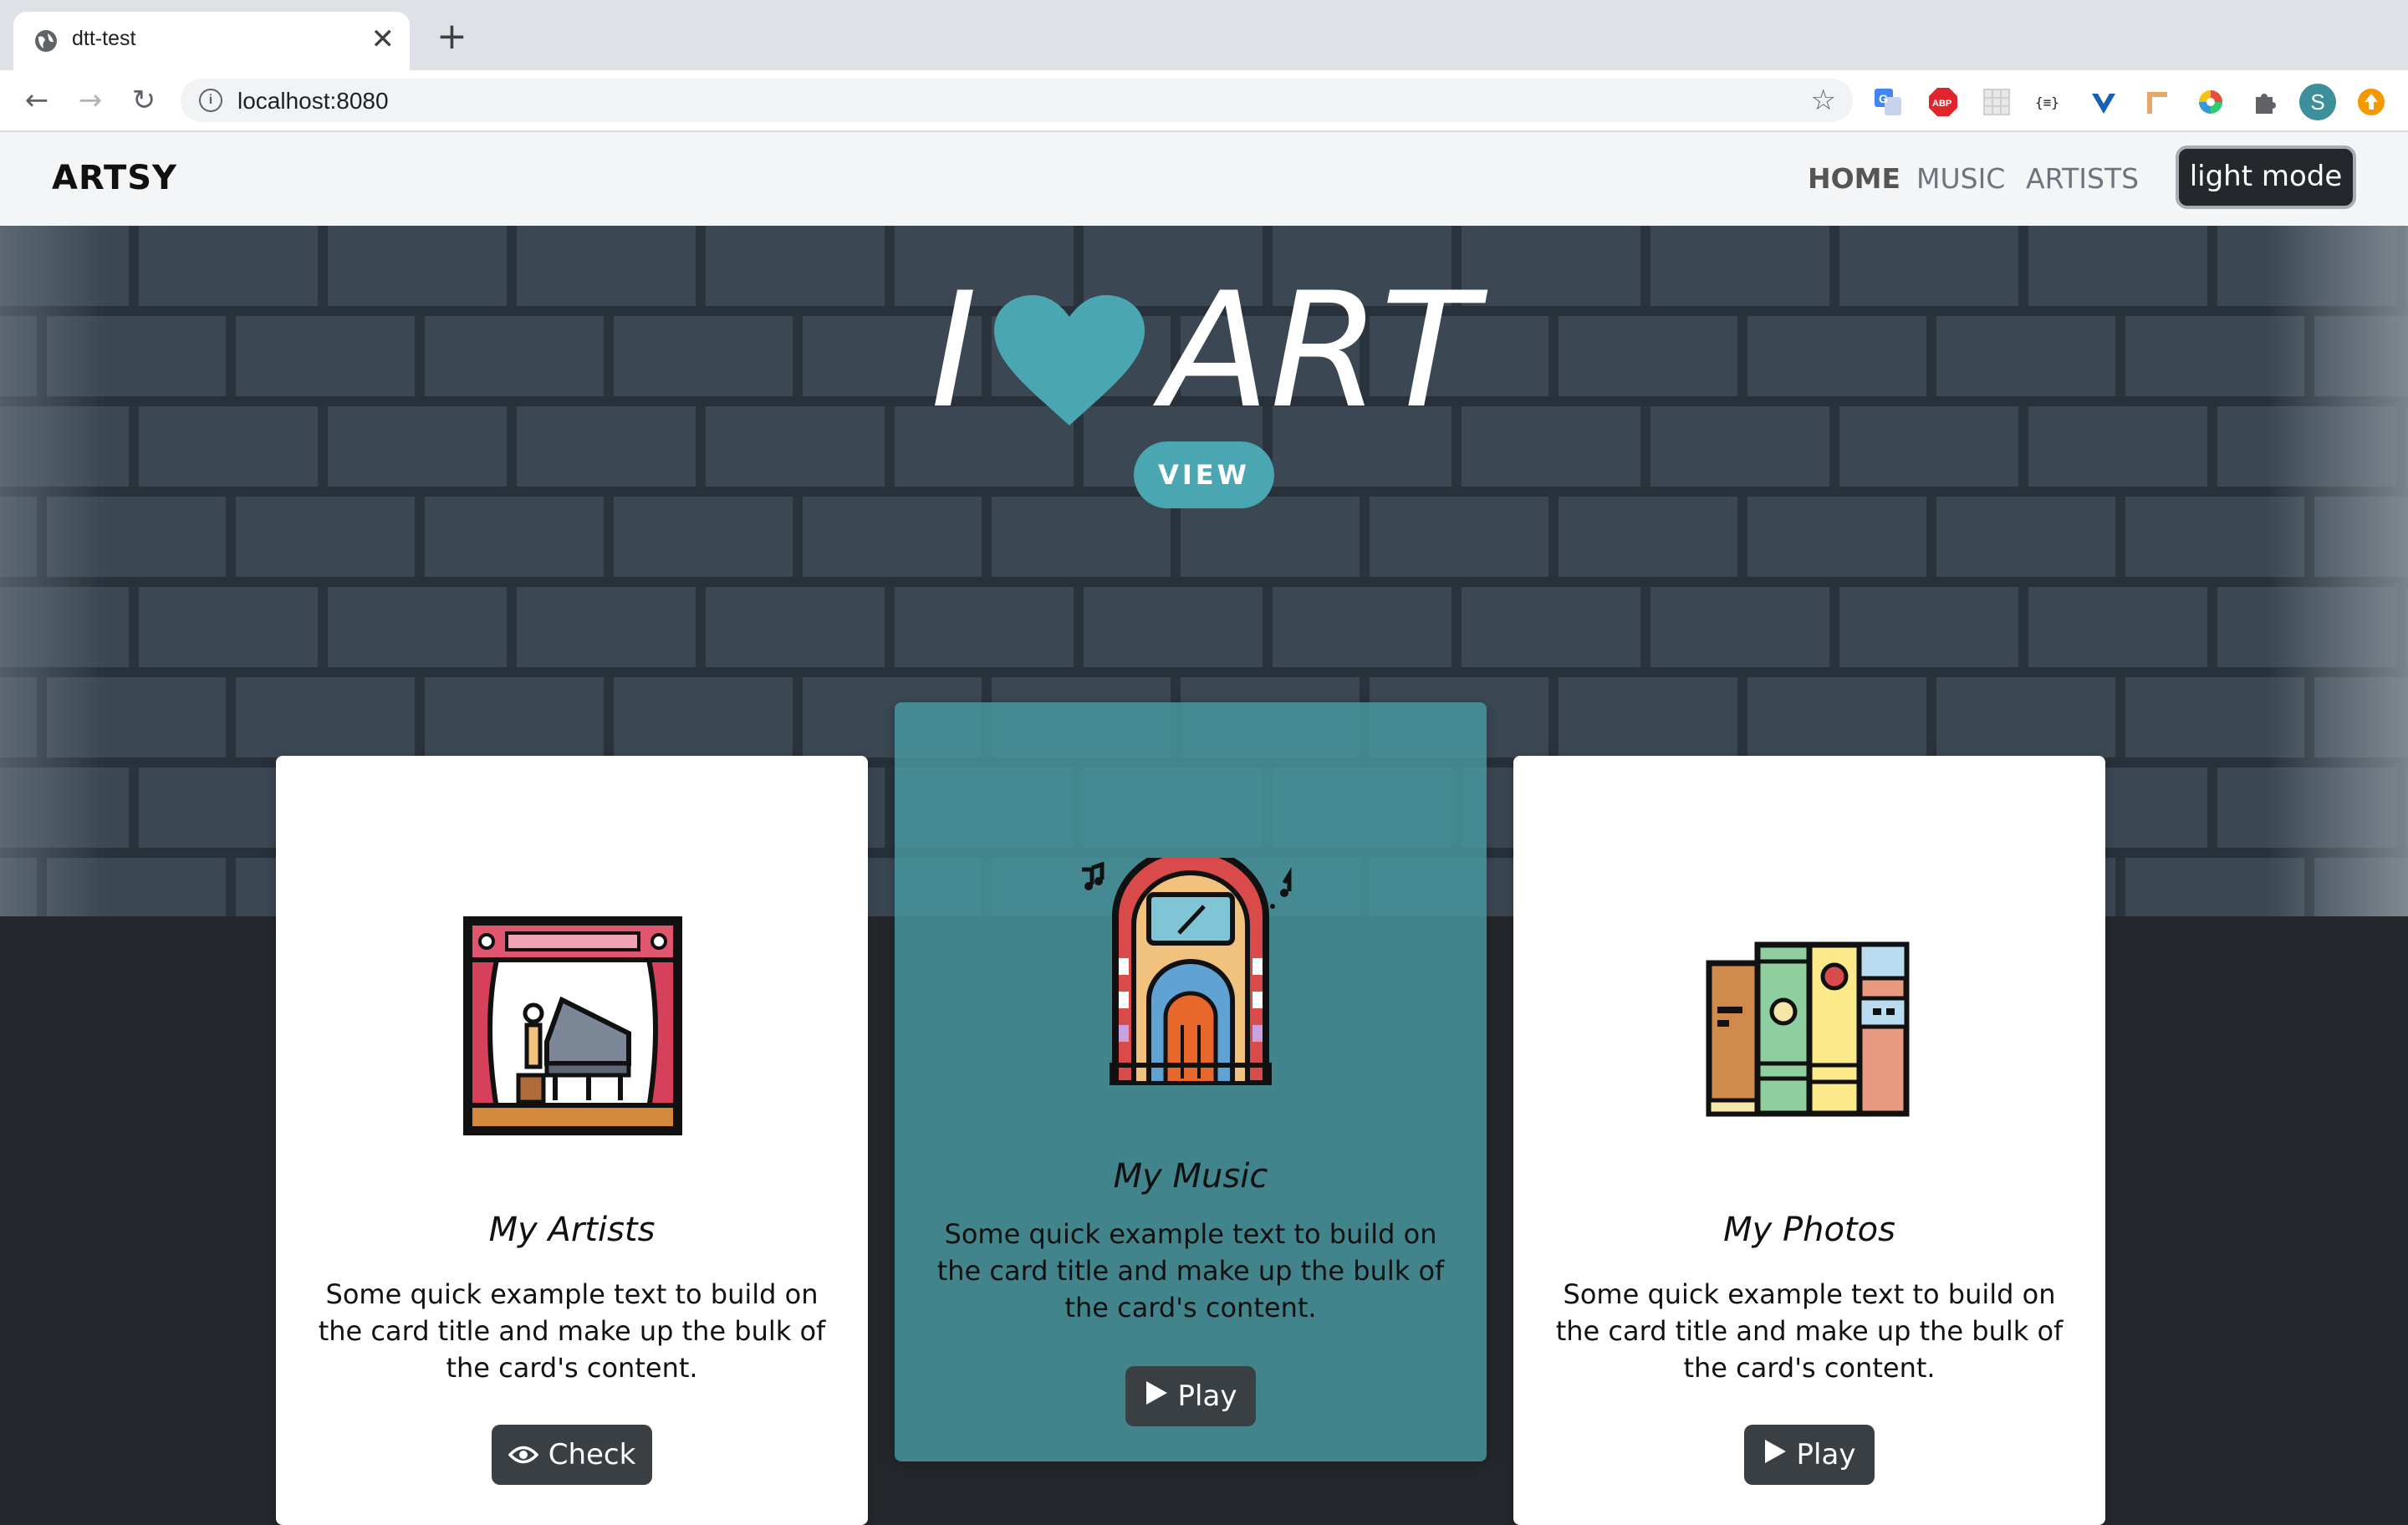 The image size is (2408, 1525). Describe the element at coordinates (1204, 179) in the screenshot. I see `site-navbar: ARTSY HOME MUSIC ARTISTS light mode` at that location.